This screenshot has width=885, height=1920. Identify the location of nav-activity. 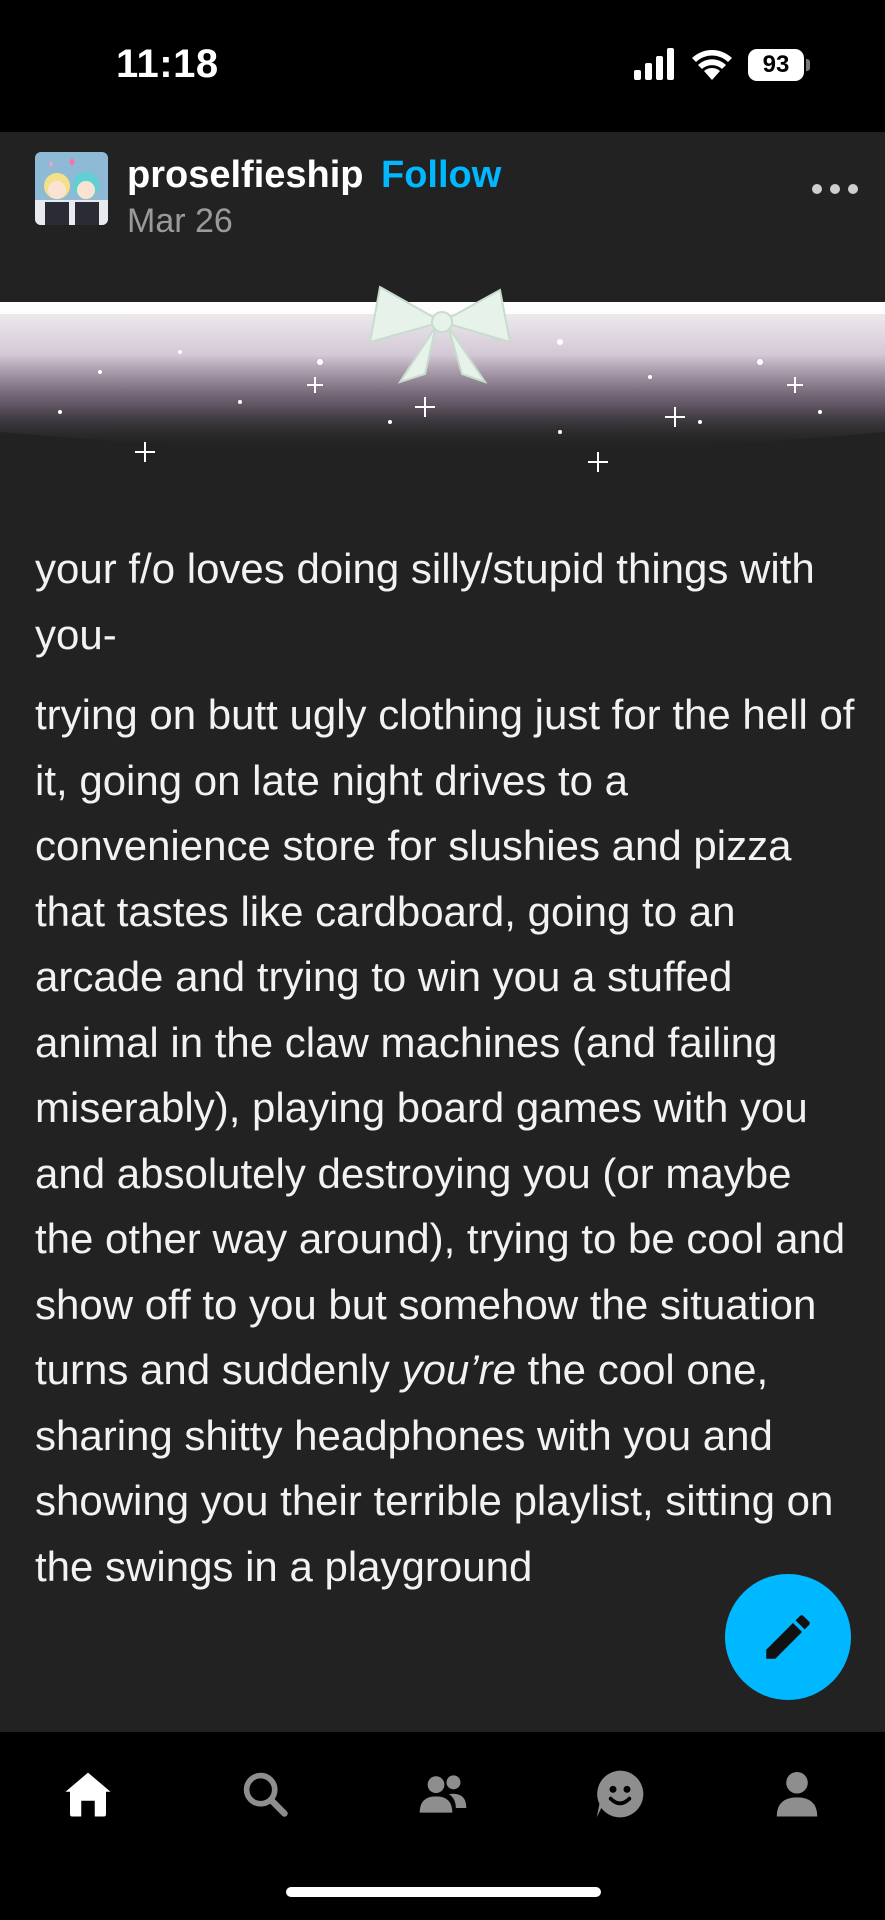
(620, 1794).